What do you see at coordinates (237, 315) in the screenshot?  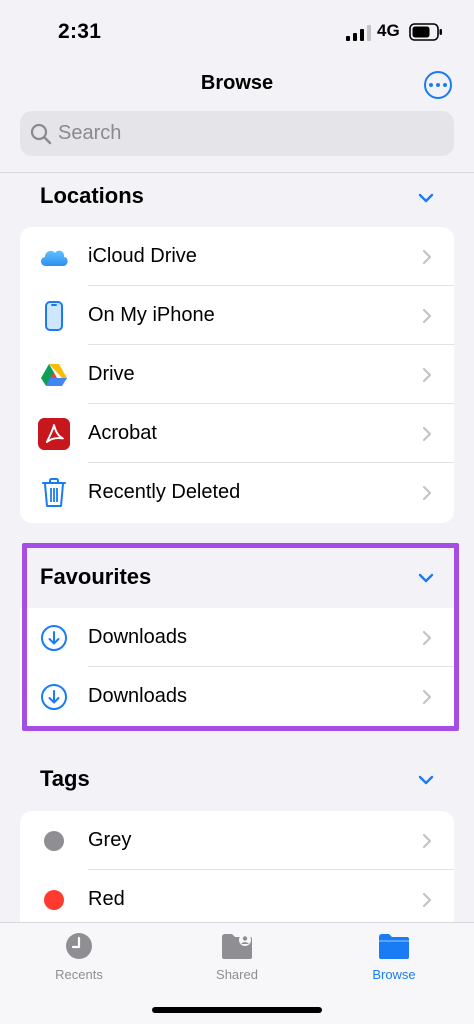 I see `location-item-on-my-iphone: On My iPhone` at bounding box center [237, 315].